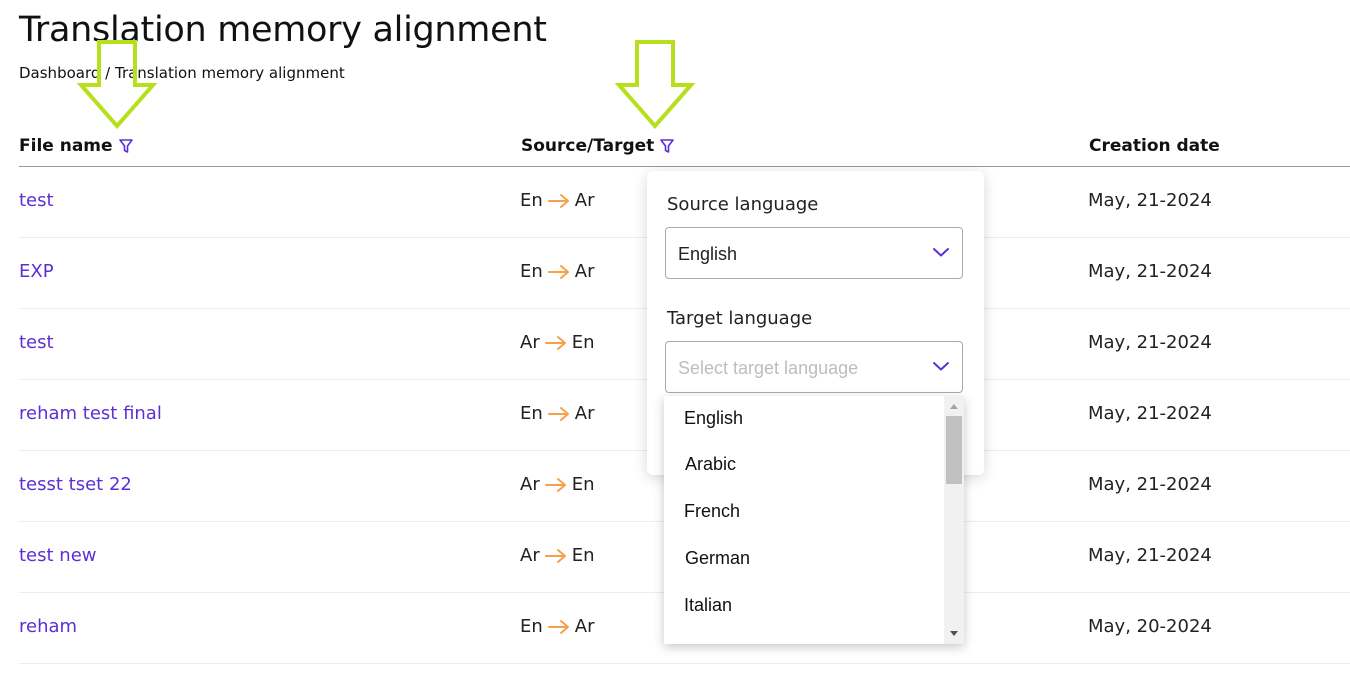 The image size is (1350, 676). Describe the element at coordinates (954, 406) in the screenshot. I see `scroll-up-arrow-icon` at that location.